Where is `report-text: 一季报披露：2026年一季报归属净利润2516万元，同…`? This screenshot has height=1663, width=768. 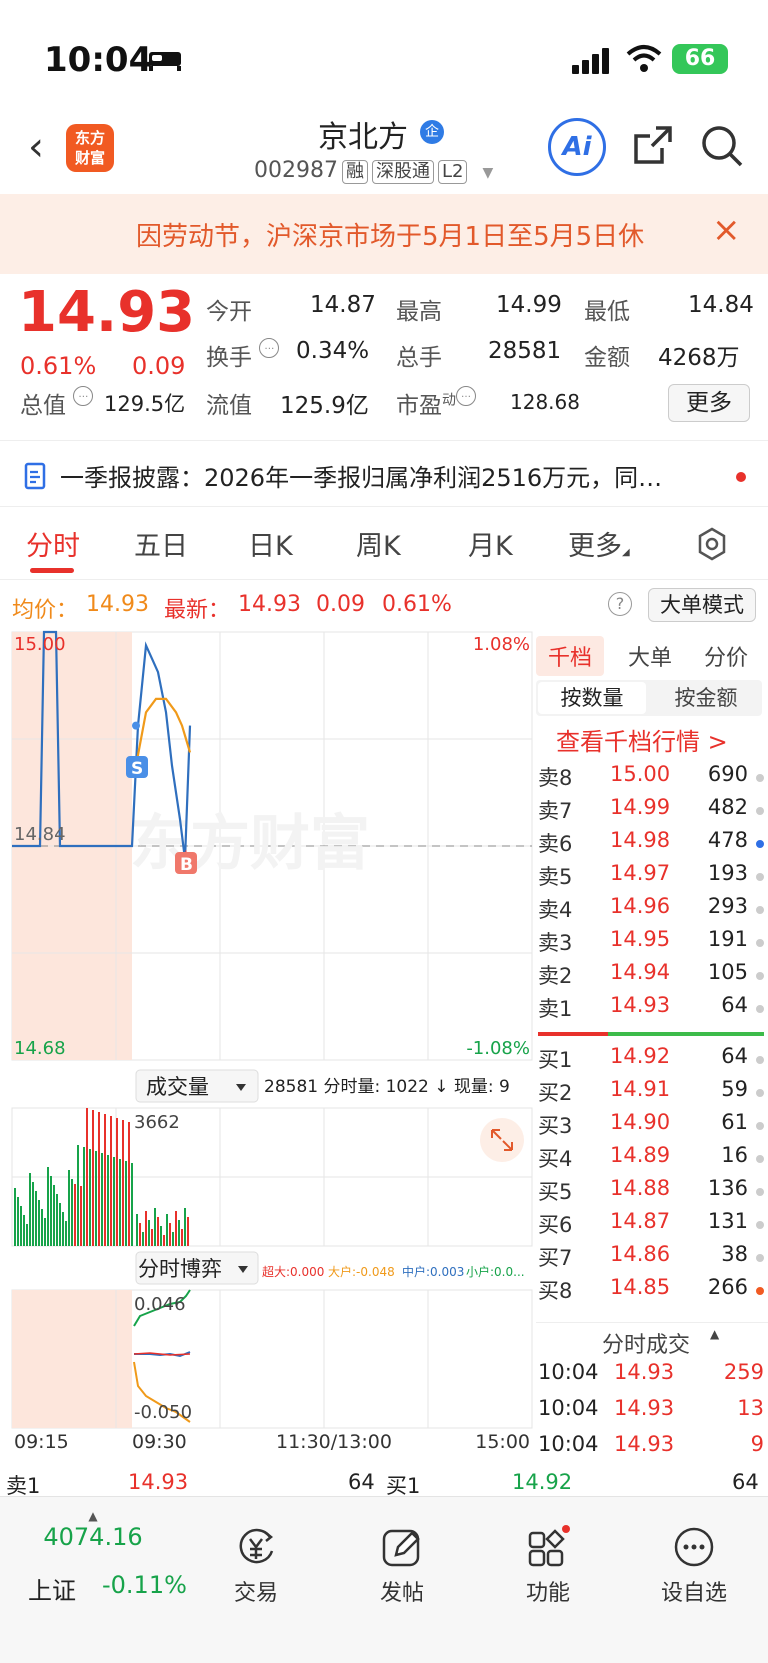 report-text: 一季报披露：2026年一季报归属净利润2516万元，同… is located at coordinates (361, 478).